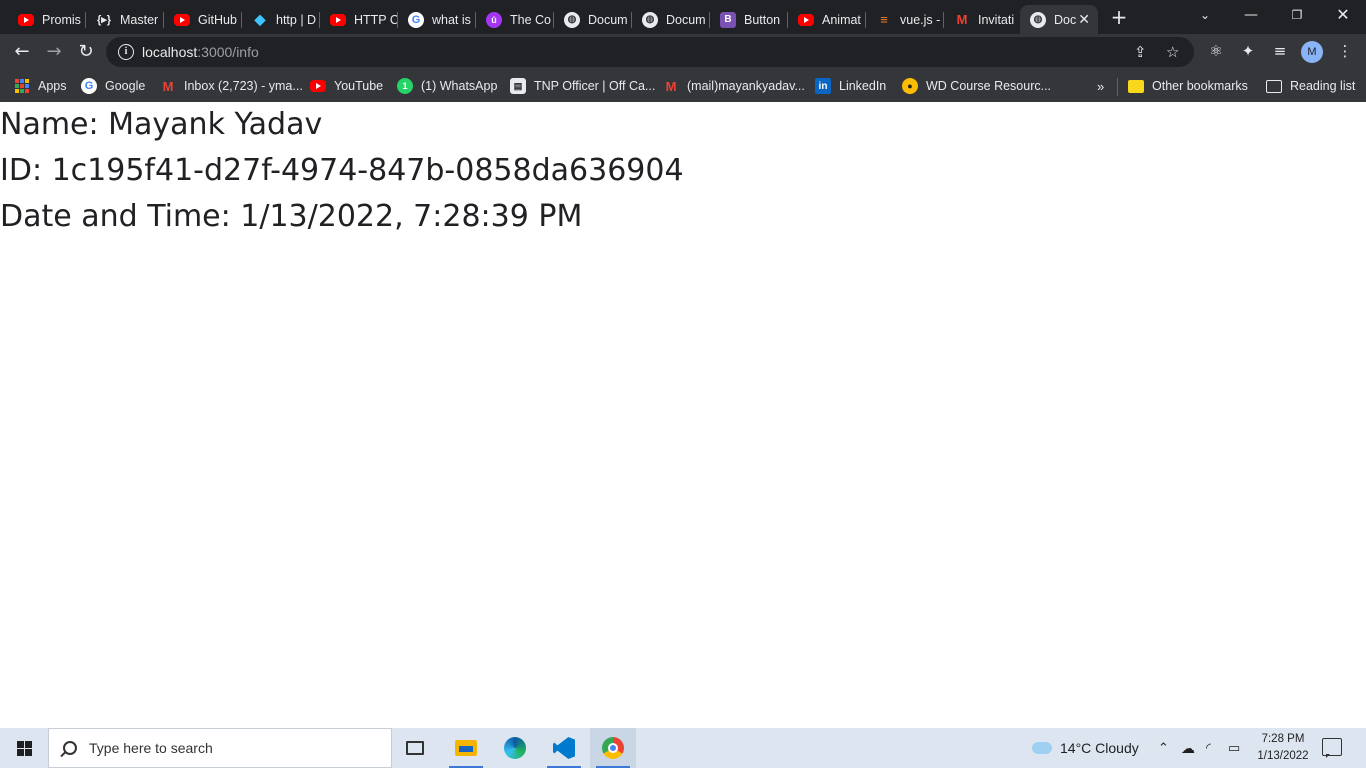 The height and width of the screenshot is (768, 1366). What do you see at coordinates (910, 86) in the screenshot?
I see `wd-icon: ●` at bounding box center [910, 86].